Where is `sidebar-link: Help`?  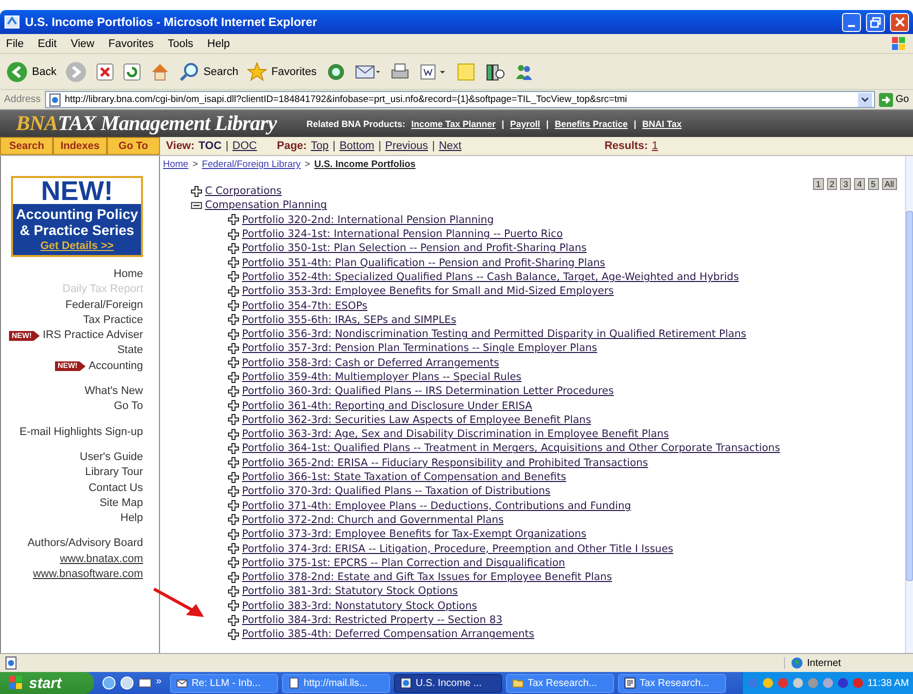 sidebar-link: Help is located at coordinates (131, 518).